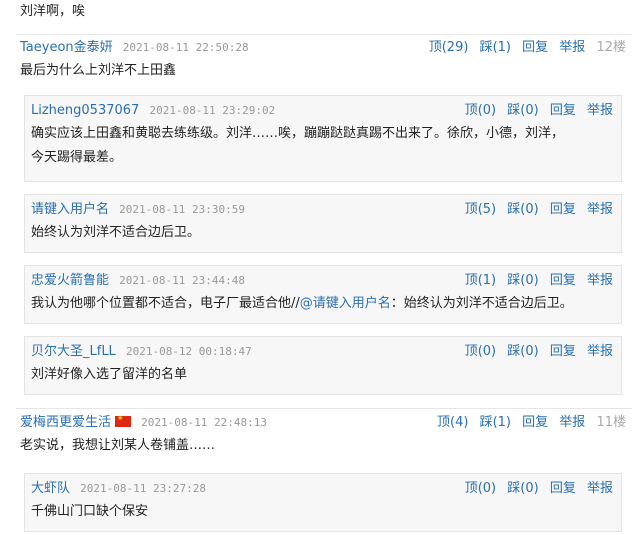 This screenshot has height=535, width=632. What do you see at coordinates (65, 422) in the screenshot?
I see `comment-username: 爱梅西更爱生活` at bounding box center [65, 422].